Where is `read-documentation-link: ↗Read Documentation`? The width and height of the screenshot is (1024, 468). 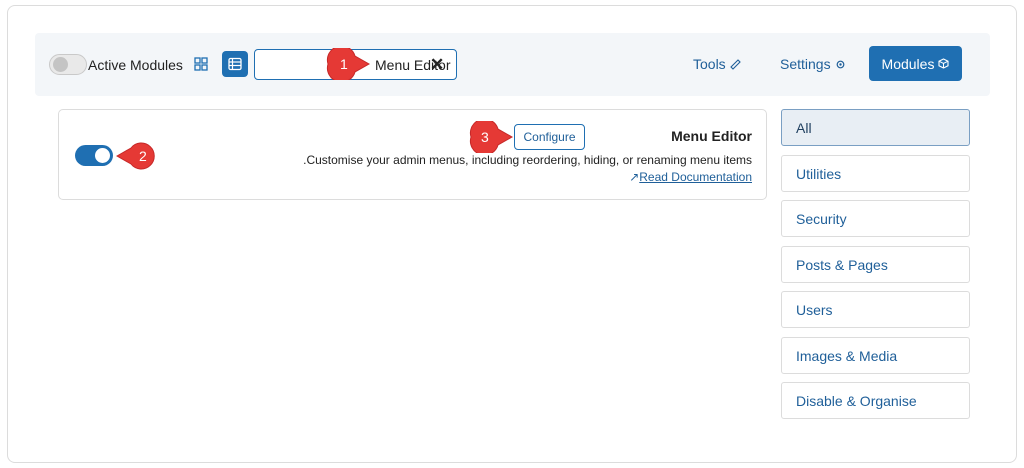 read-documentation-link: ↗Read Documentation is located at coordinates (690, 177).